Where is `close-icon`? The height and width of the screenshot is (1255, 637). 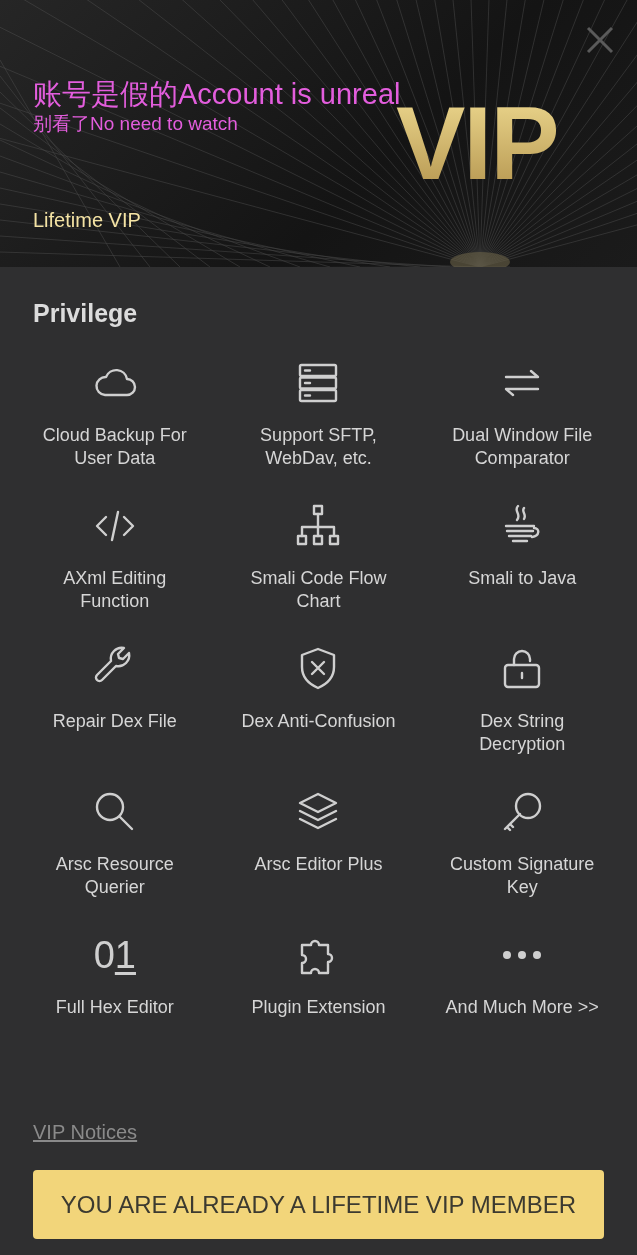 close-icon is located at coordinates (600, 40).